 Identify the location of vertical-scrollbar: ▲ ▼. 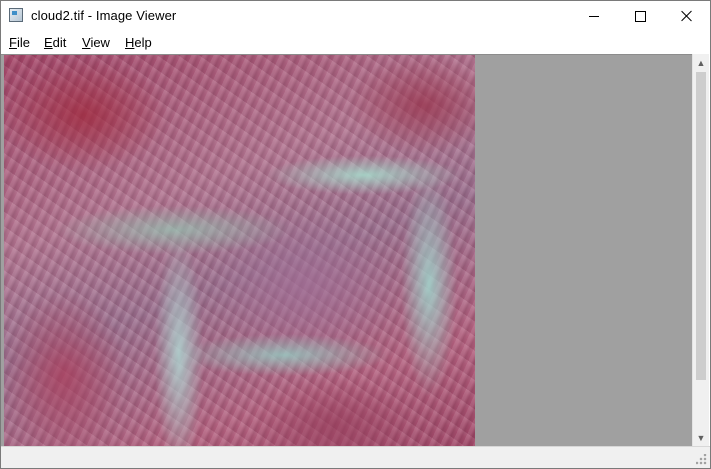
(700, 250).